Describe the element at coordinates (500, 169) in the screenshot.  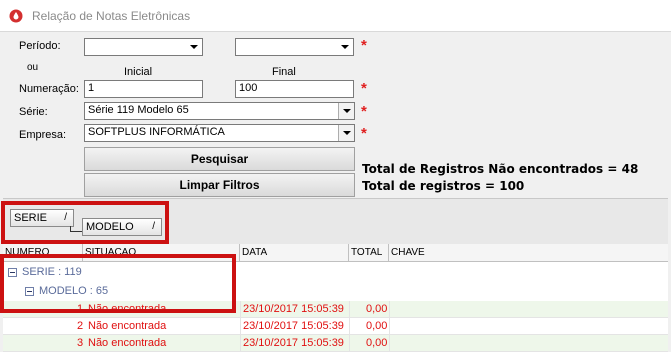
I see `nao-encontrados-count: Total de Registros Não encontrados = 48` at that location.